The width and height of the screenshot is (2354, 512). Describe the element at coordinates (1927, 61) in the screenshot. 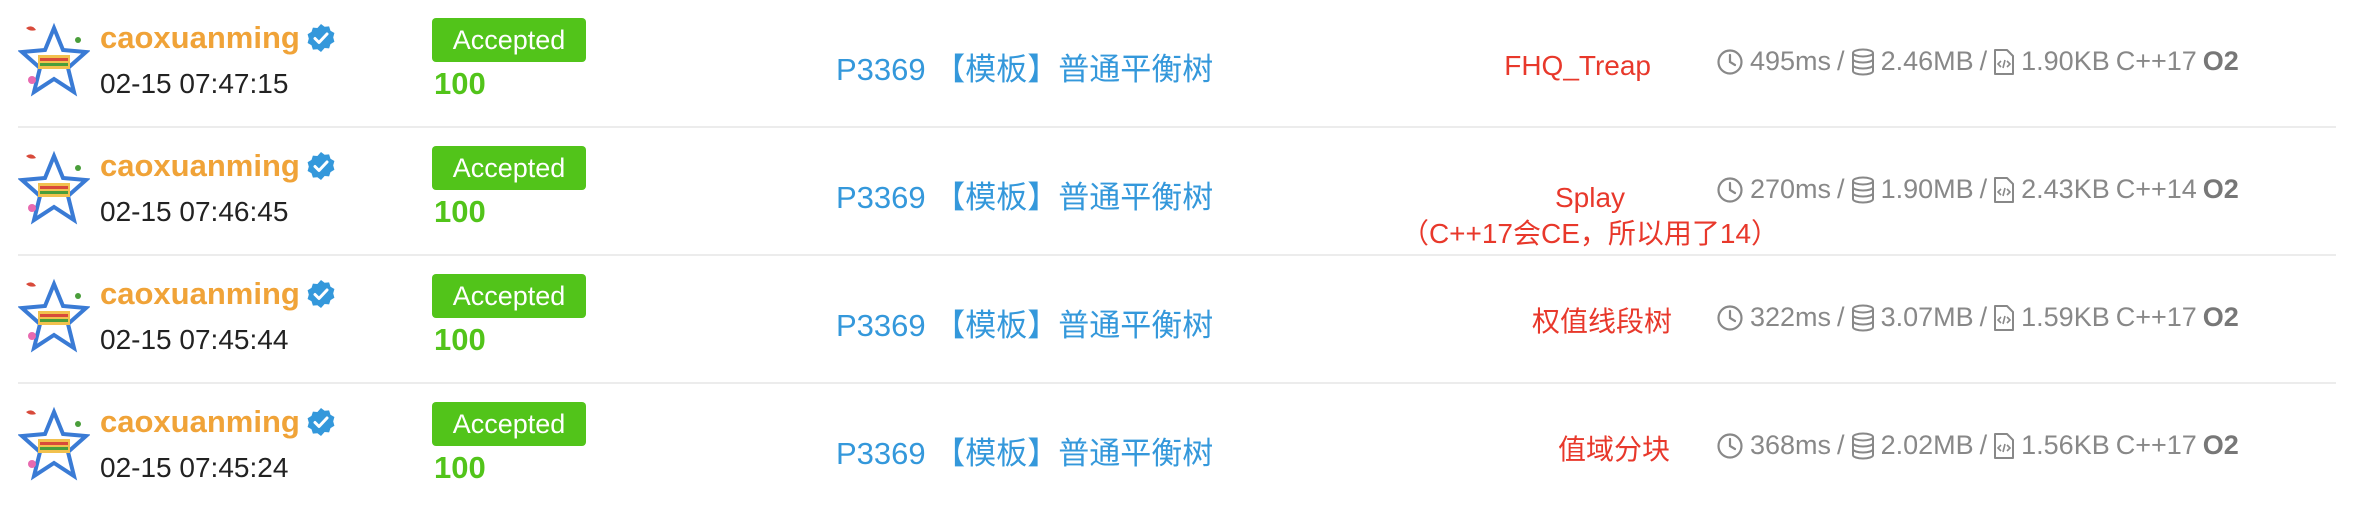

I see `memory: 2.46MB` at that location.